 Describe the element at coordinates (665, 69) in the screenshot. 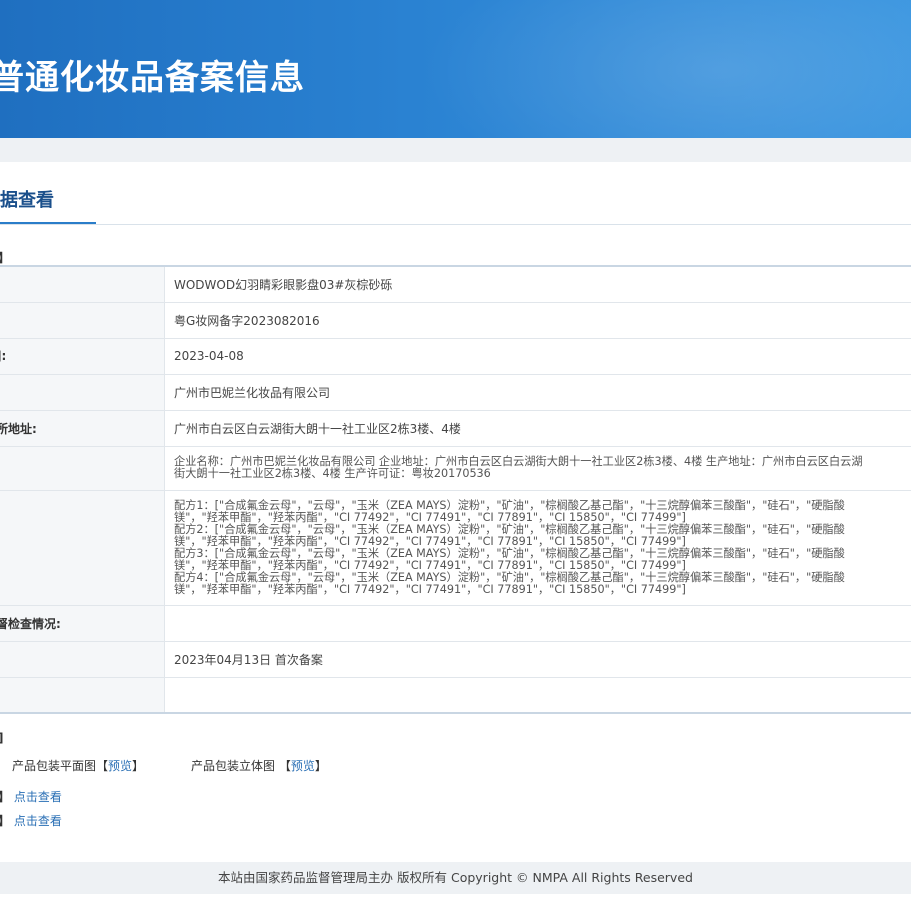

I see `banner-decoration` at that location.